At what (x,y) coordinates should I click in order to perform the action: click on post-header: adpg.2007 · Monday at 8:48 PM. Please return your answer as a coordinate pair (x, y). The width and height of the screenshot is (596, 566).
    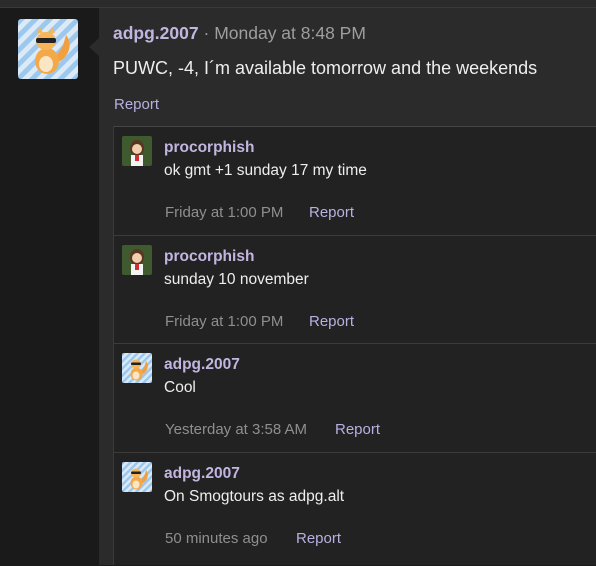
    Looking at the image, I should click on (239, 33).